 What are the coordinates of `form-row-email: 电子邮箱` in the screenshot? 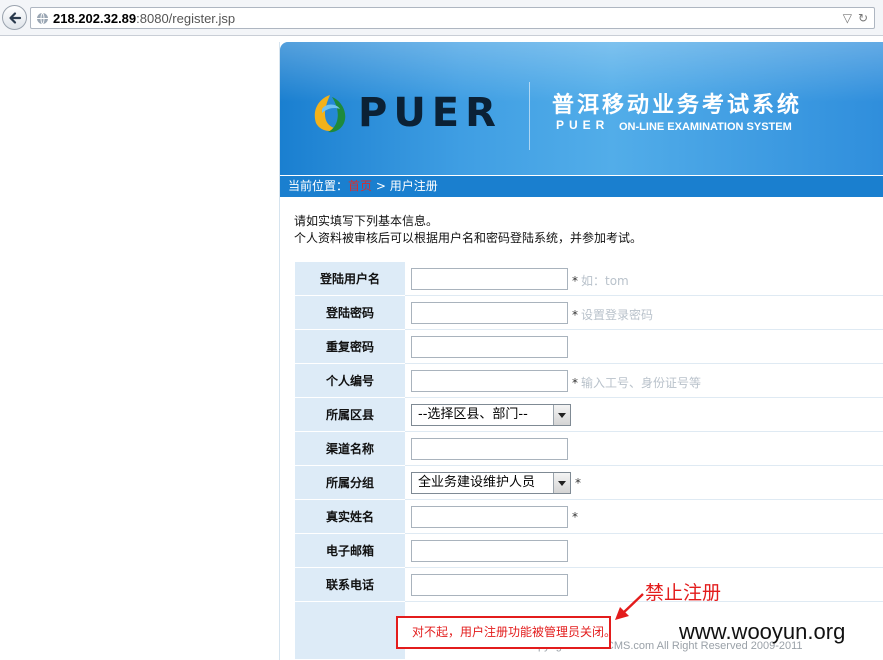 It's located at (589, 551).